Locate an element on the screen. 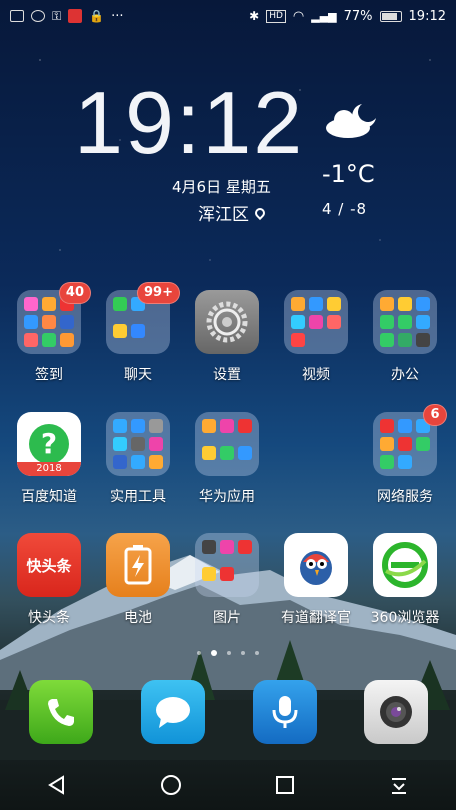 The width and height of the screenshot is (456, 810). page-indicator is located at coordinates (228, 653).